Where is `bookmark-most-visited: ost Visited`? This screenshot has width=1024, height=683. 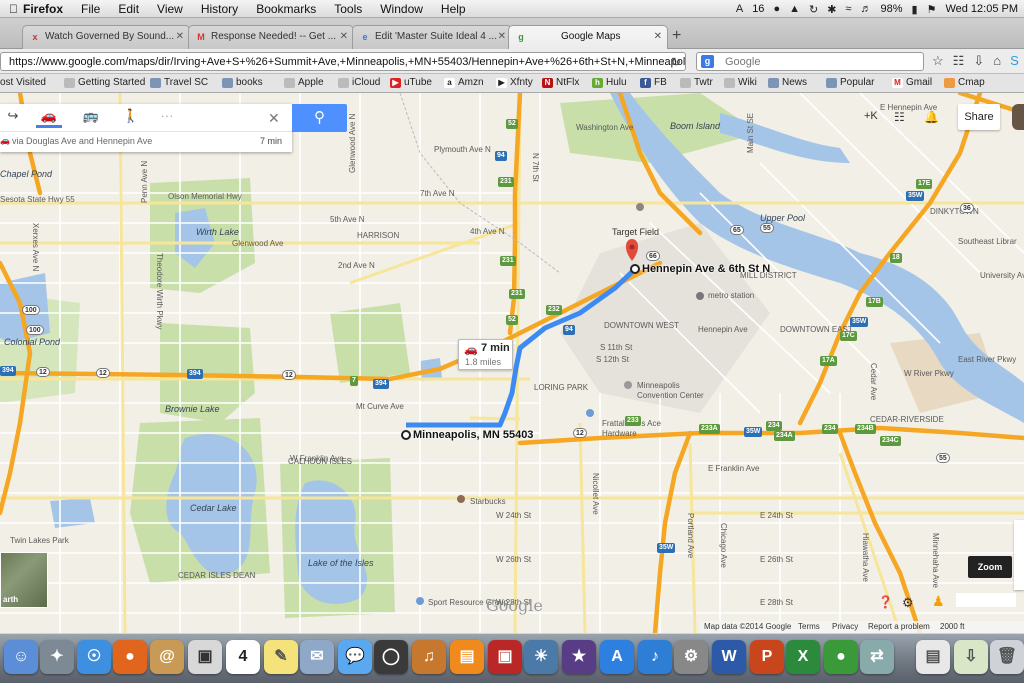
bookmark-most-visited: ost Visited is located at coordinates (23, 82).